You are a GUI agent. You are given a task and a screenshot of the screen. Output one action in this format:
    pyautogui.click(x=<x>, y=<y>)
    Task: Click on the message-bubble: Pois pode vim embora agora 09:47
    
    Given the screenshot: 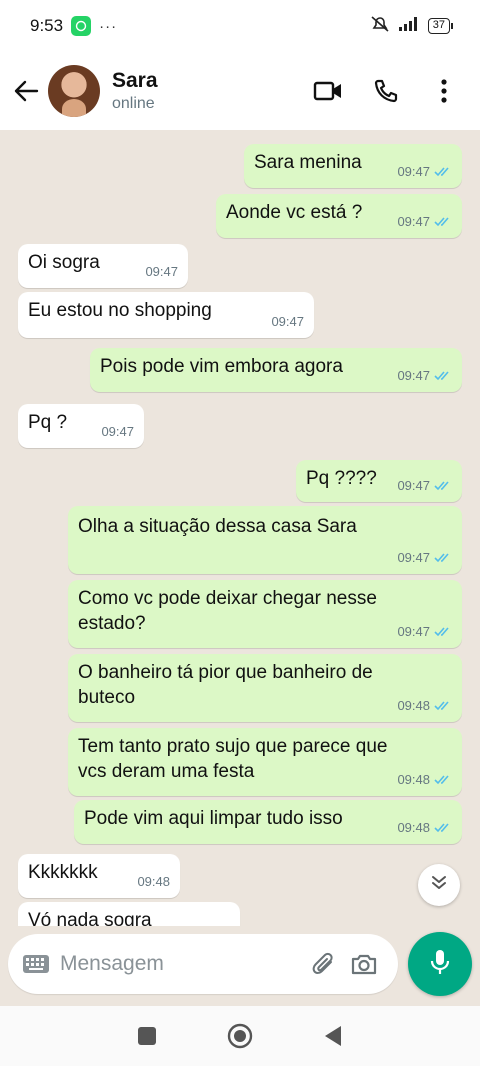 What is the action you would take?
    pyautogui.click(x=276, y=370)
    